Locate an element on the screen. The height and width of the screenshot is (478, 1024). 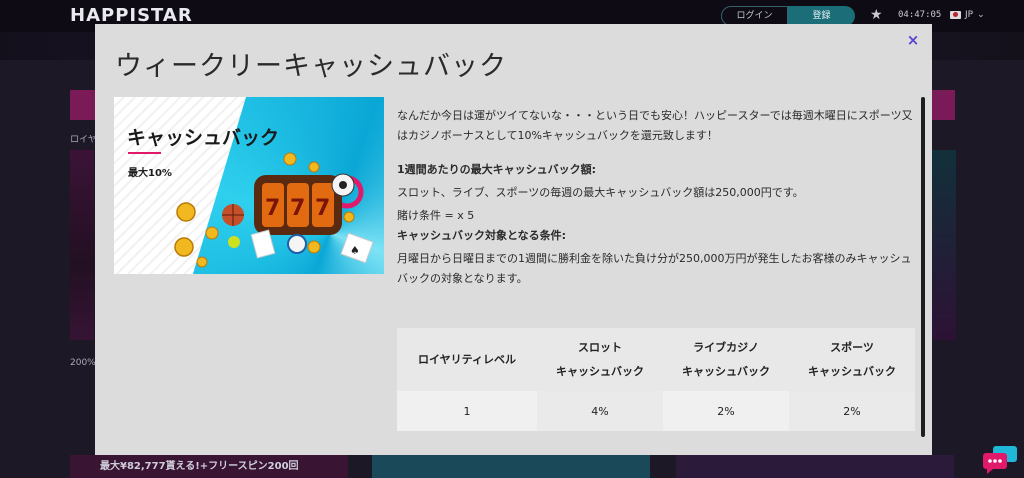
banner-underline is located at coordinates (144, 153).